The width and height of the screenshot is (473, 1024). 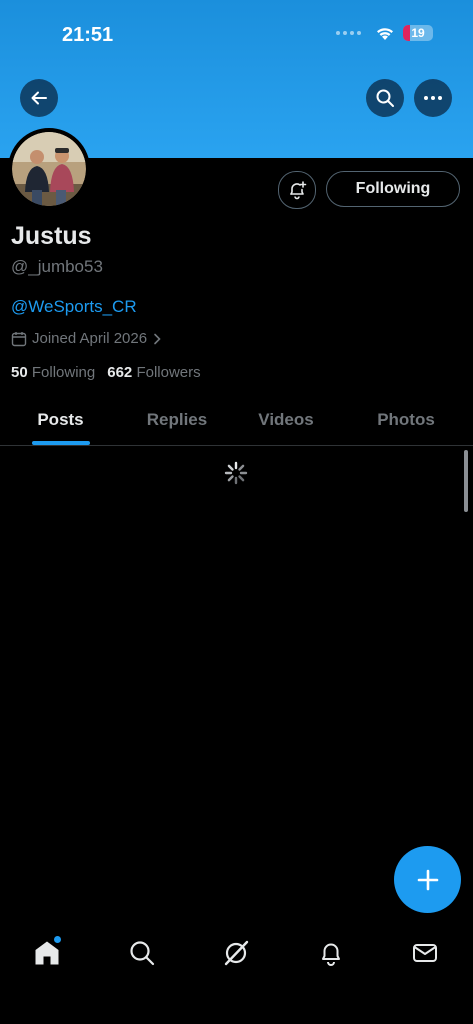 I want to click on followers-label: Followers, so click(x=168, y=372).